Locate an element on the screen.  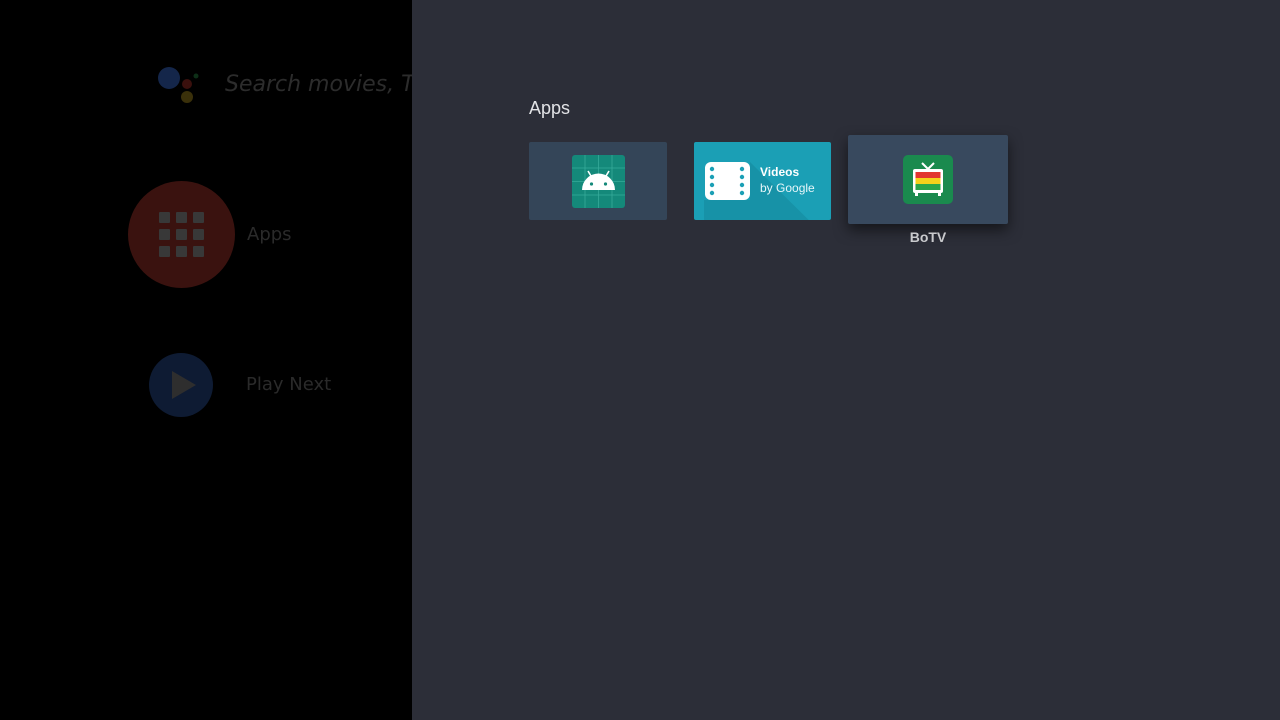
app-tile-botv is located at coordinates (928, 179).